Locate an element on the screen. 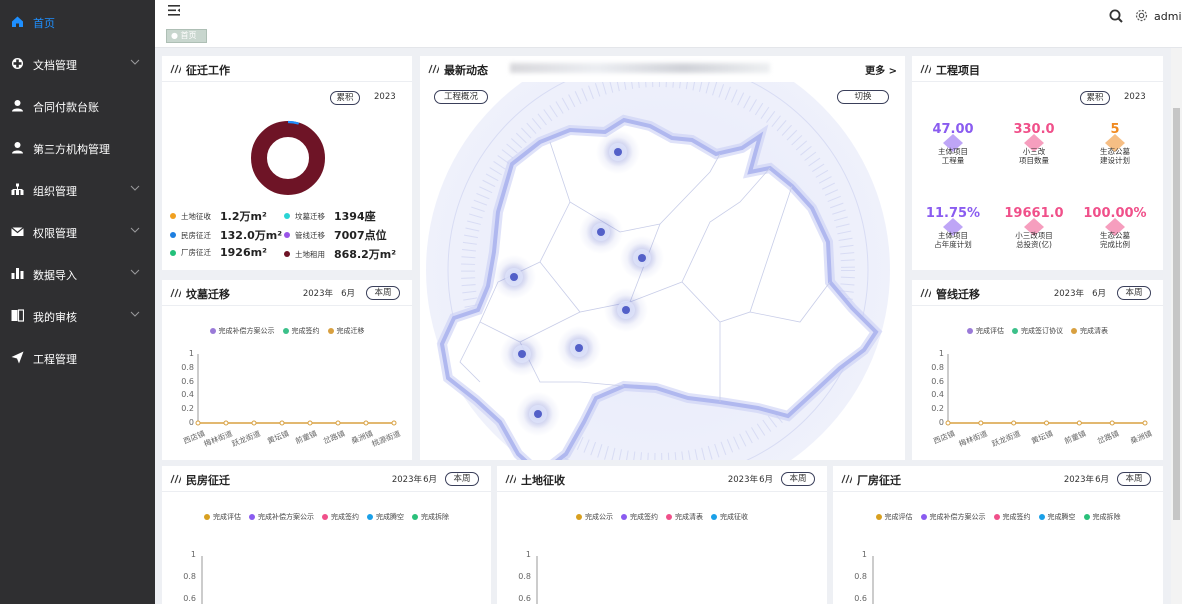 The height and width of the screenshot is (604, 1182). kpi-label: 主体项目 占年度计划 is located at coordinates (953, 240).